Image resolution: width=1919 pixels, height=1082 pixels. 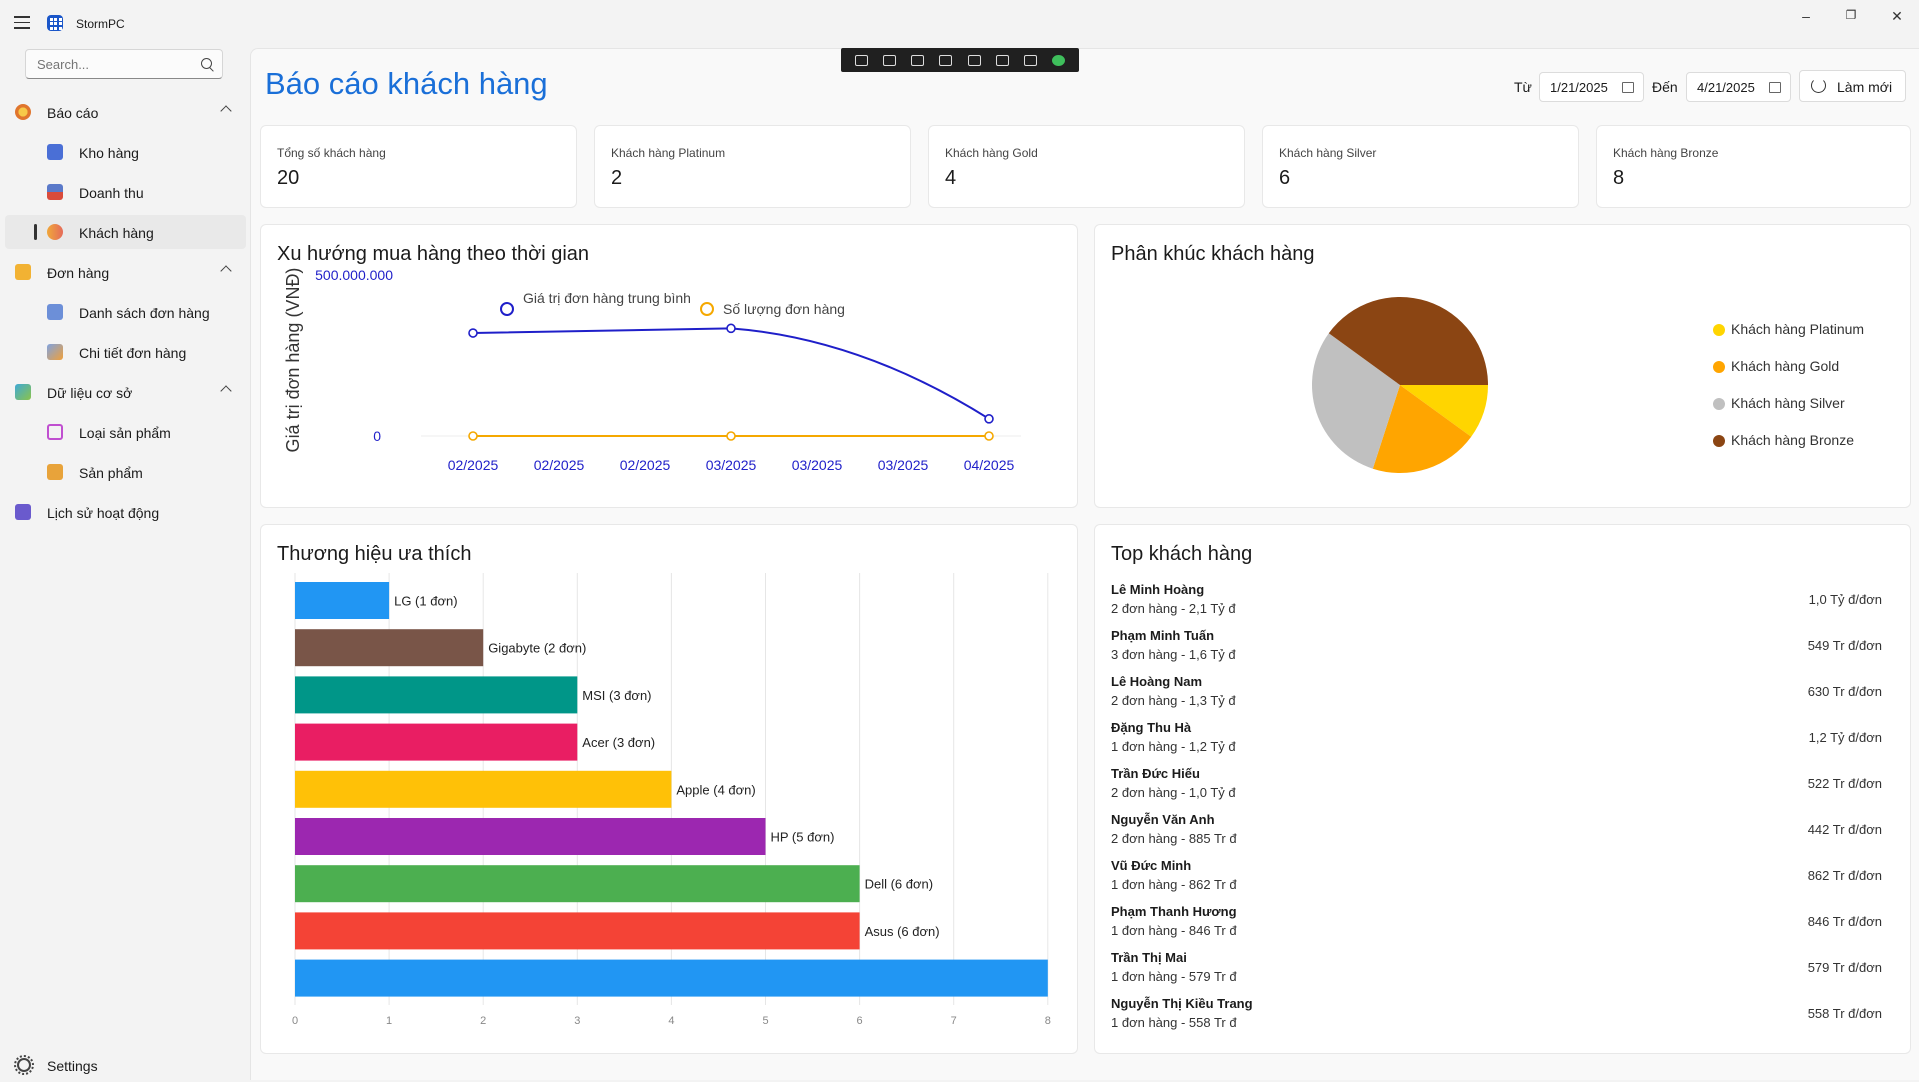 I want to click on pointer-icon, so click(x=918, y=60).